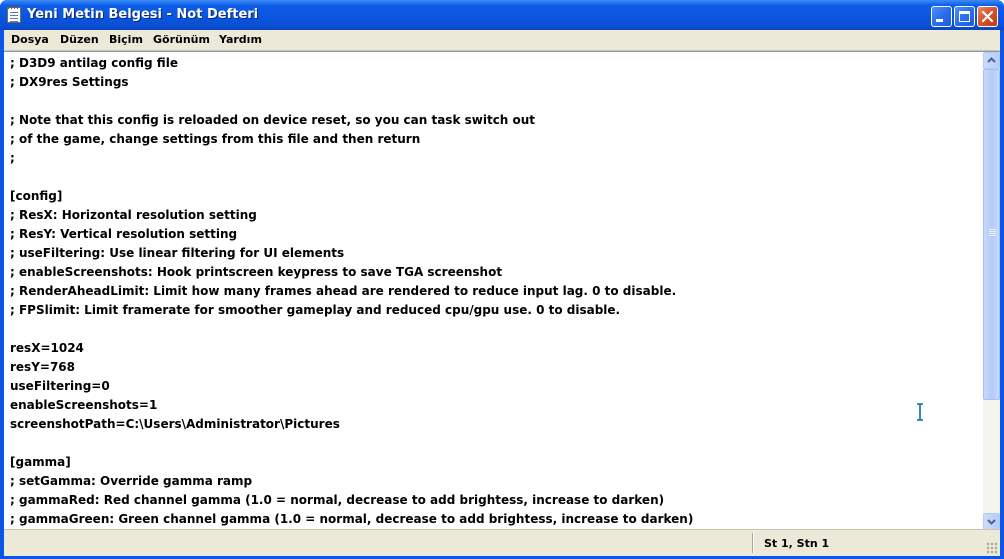 This screenshot has height=559, width=1004. What do you see at coordinates (143, 14) in the screenshot?
I see `window-title: Yeni Metin Belgesi - Not Defteri` at bounding box center [143, 14].